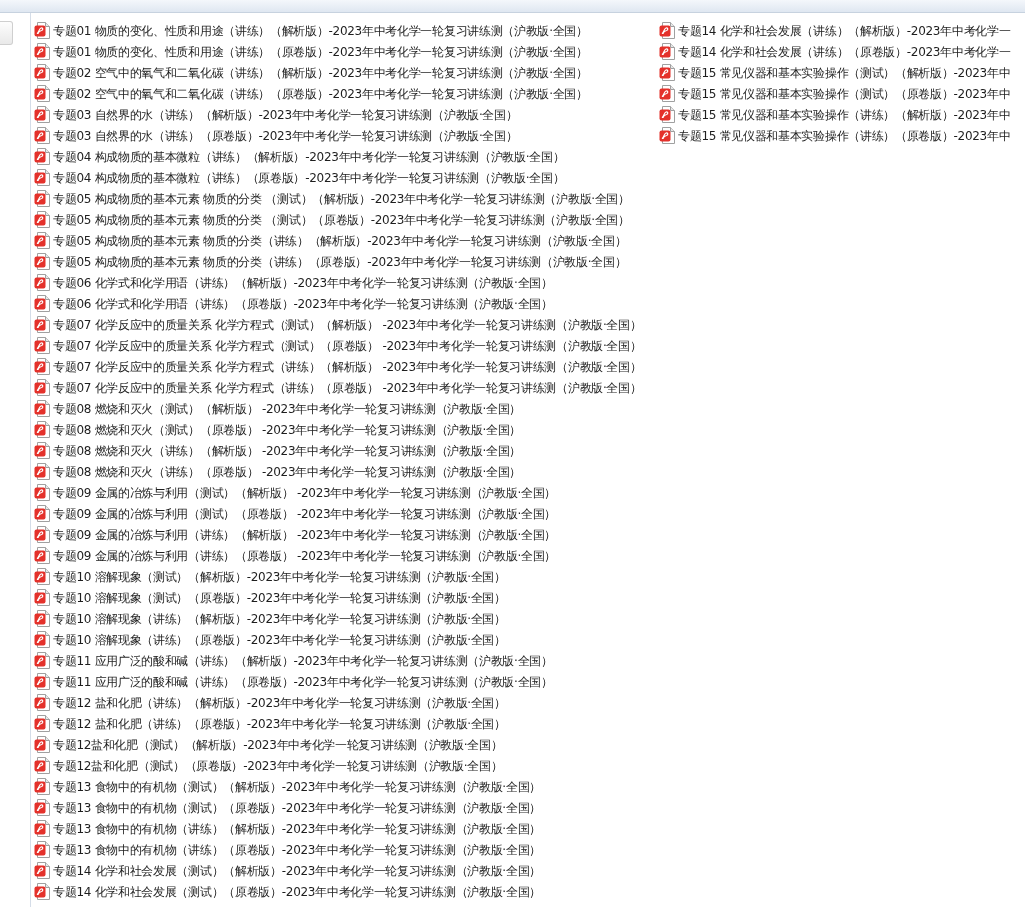 The height and width of the screenshot is (907, 1025). I want to click on file-name: 专题07 化学反应中的质量关系 化学方程式（讲练）（解析版） -2023年中考化学一轮复习讲练测（沪教版·全国）, so click(347, 366).